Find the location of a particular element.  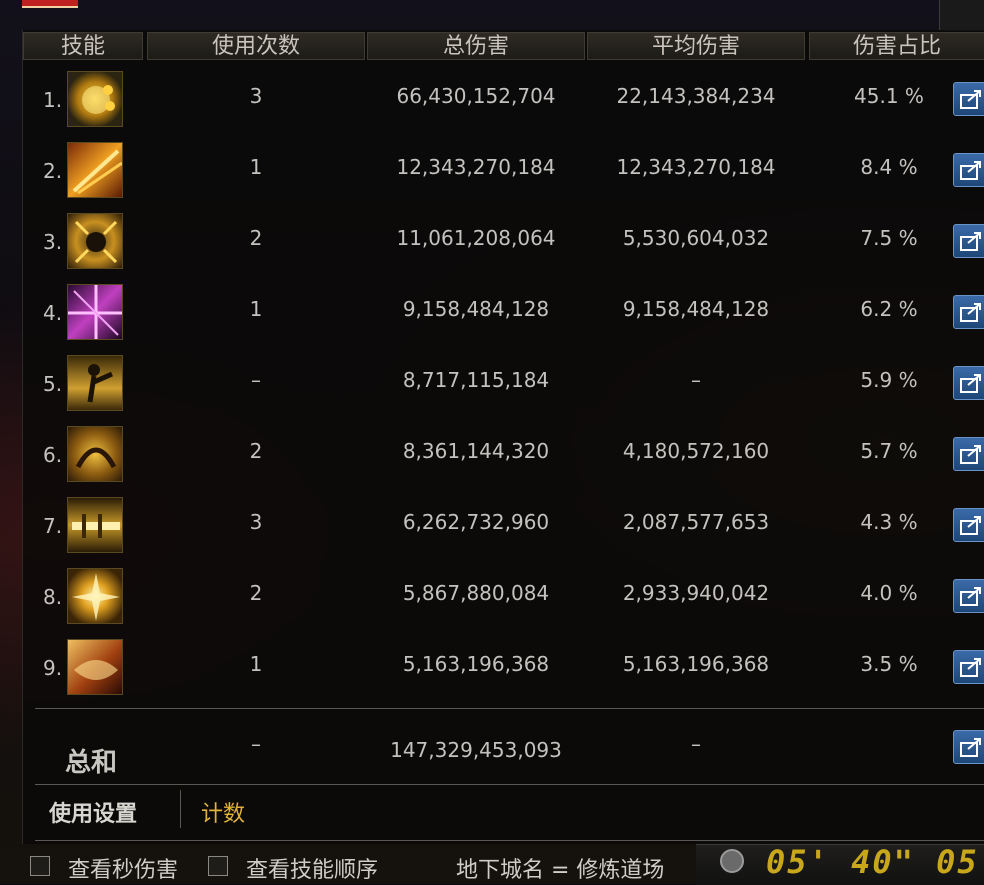

cell-average-damage: – is located at coordinates (696, 380).